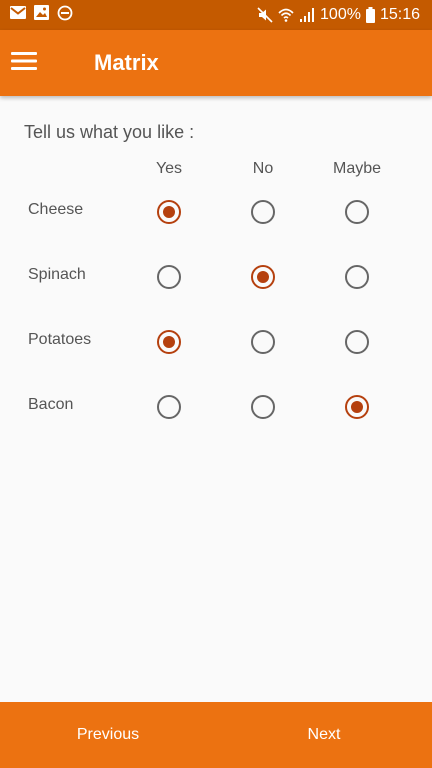 The width and height of the screenshot is (432, 768). Describe the element at coordinates (169, 168) in the screenshot. I see `column-header-yes: Yes` at that location.